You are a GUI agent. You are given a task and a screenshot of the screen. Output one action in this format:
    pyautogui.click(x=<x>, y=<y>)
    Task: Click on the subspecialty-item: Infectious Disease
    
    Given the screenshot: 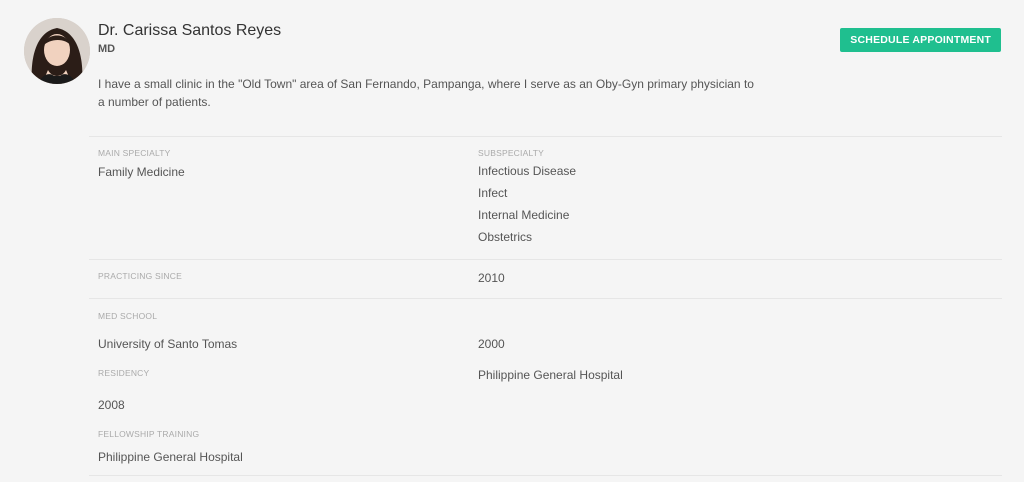 What is the action you would take?
    pyautogui.click(x=527, y=171)
    